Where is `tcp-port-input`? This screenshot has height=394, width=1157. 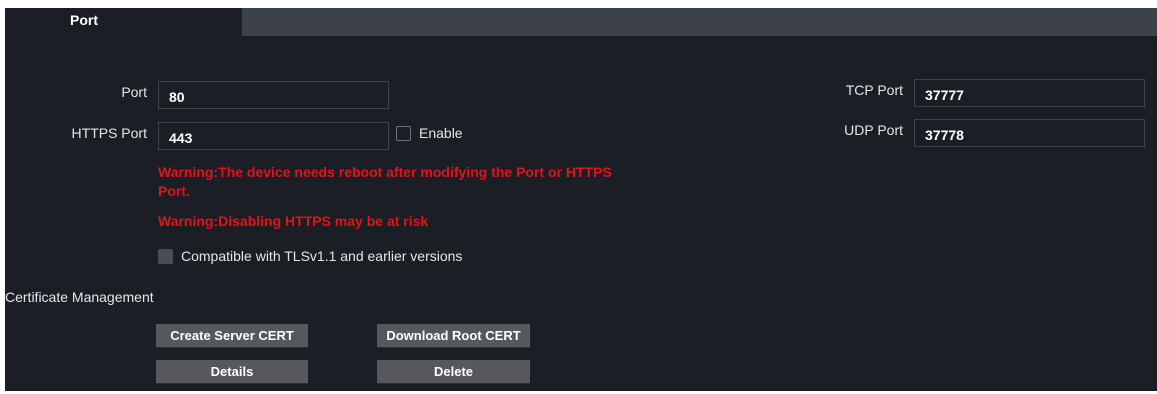
tcp-port-input is located at coordinates (1029, 93).